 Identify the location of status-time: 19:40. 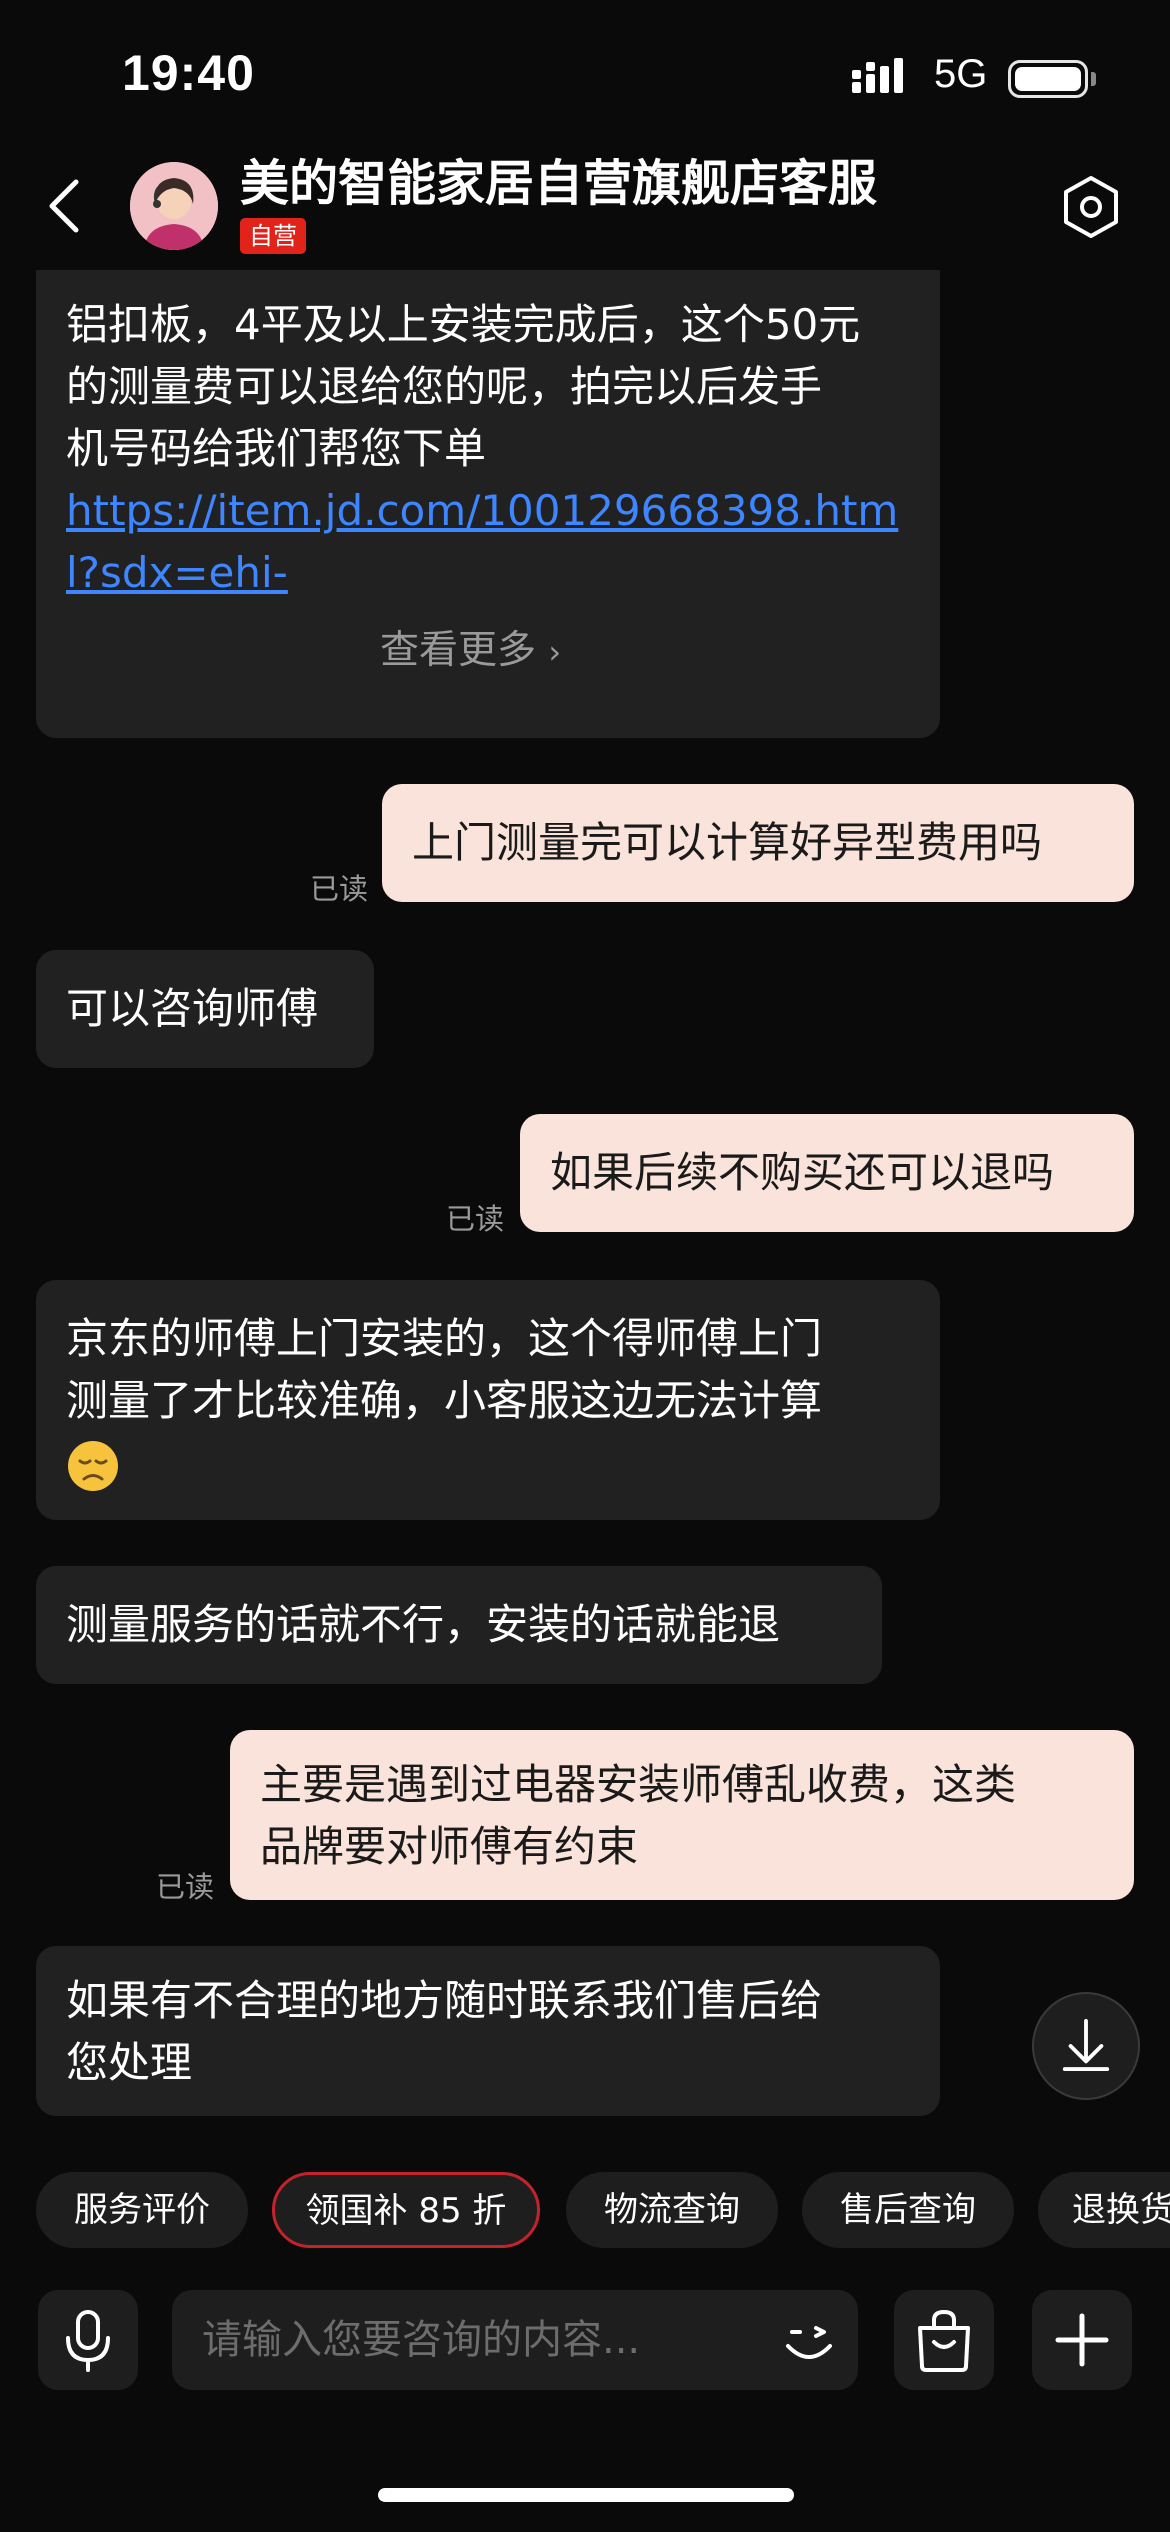
(188, 73).